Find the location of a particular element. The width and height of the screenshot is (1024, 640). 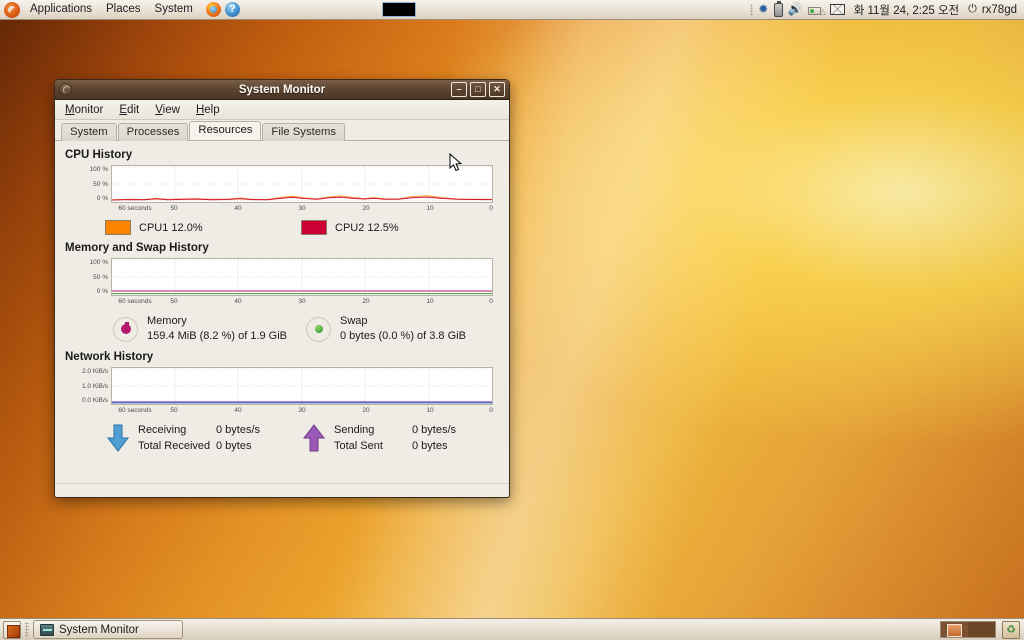

menu-places: Places is located at coordinates (123, 9).